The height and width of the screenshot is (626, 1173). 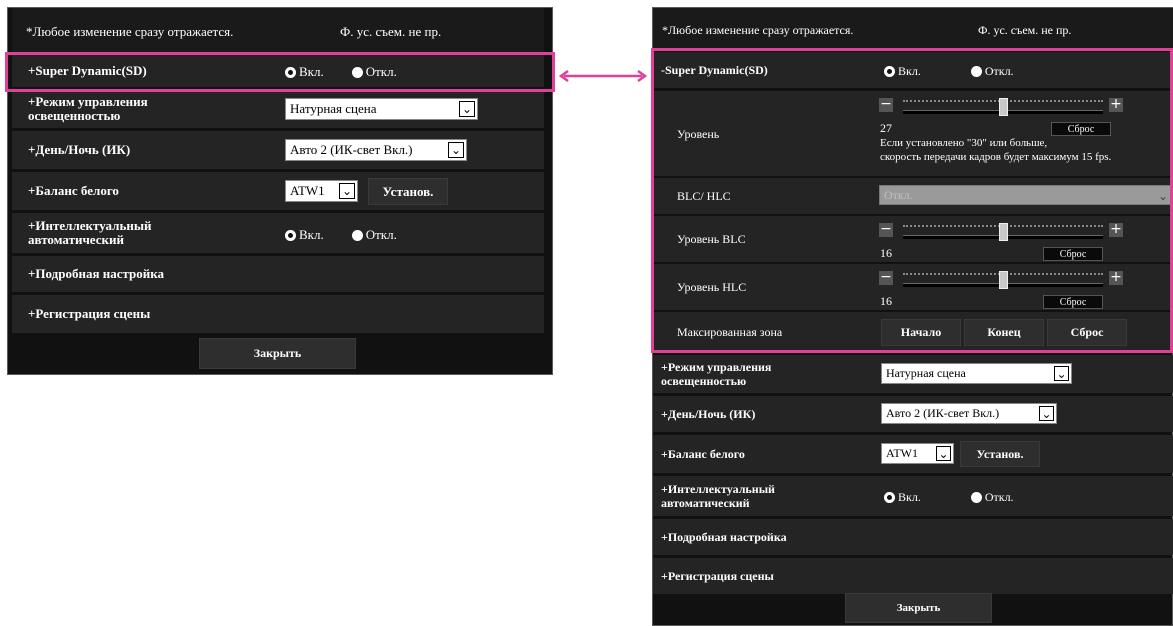 I want to click on highlight-frame, so click(x=280, y=72).